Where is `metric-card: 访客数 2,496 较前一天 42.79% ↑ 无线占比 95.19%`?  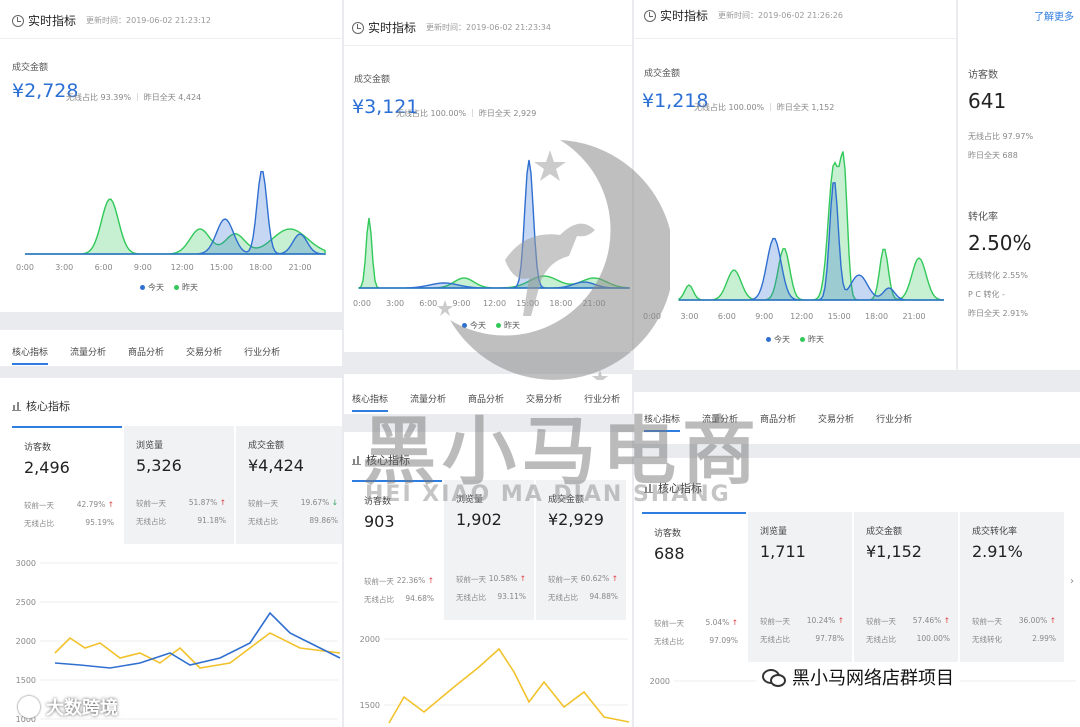 metric-card: 访客数 2,496 较前一天 42.79% ↑ 无线占比 95.19% is located at coordinates (67, 485).